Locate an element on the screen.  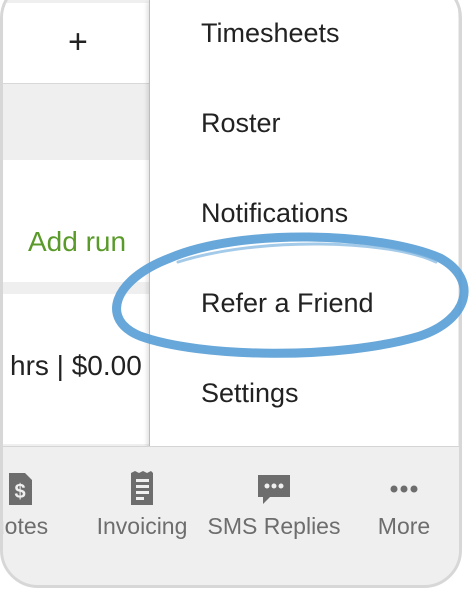
menu-item-roster: Roster is located at coordinates (241, 123).